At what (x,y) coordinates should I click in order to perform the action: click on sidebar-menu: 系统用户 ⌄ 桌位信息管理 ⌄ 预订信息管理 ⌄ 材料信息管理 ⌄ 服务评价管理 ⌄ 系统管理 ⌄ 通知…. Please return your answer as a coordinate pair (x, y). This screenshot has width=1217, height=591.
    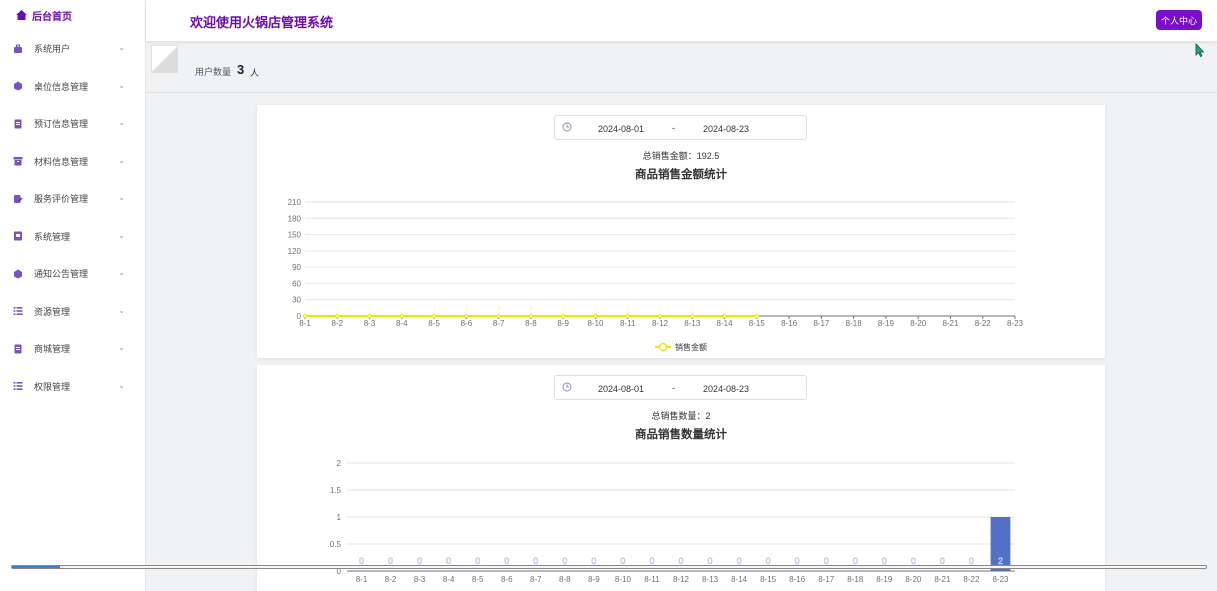
    Looking at the image, I should click on (72, 217).